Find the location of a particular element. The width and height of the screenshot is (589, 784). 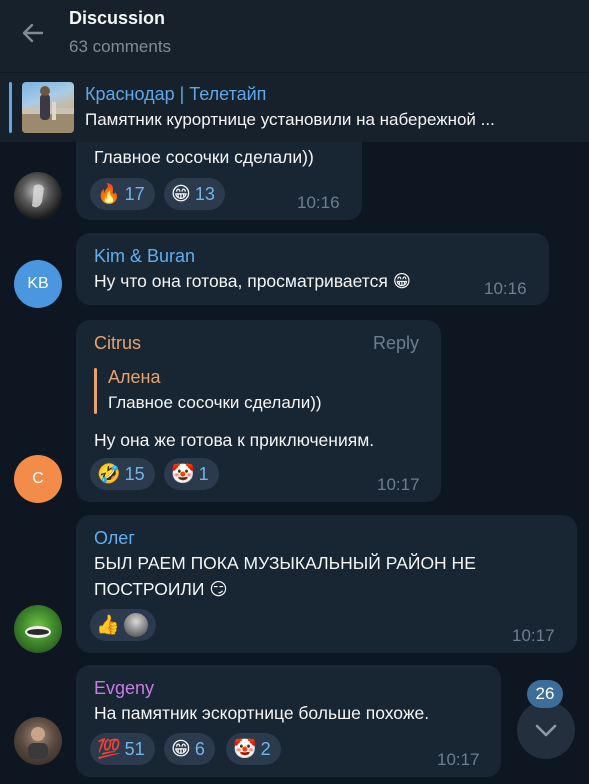

fire-icon: 🔥 is located at coordinates (109, 194).